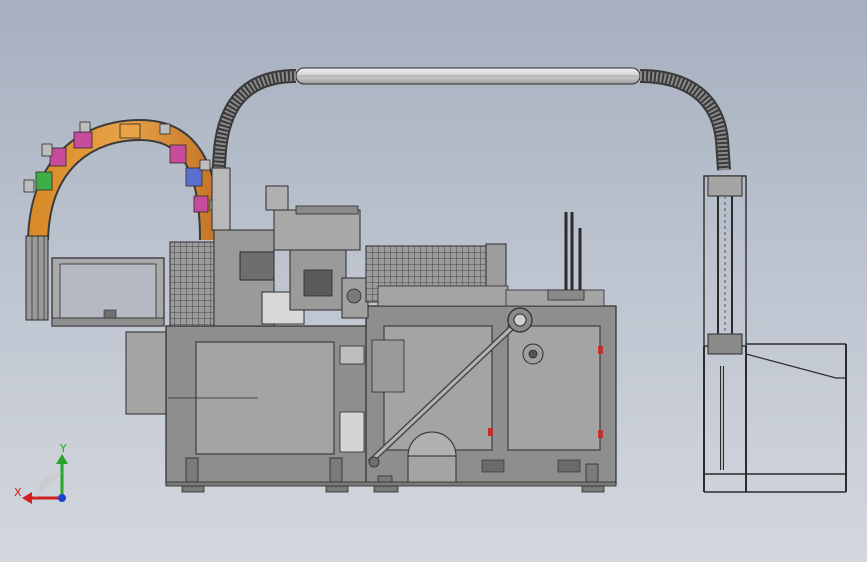 The image size is (867, 562). What do you see at coordinates (18, 492) in the screenshot?
I see `x-axis-label: X` at bounding box center [18, 492].